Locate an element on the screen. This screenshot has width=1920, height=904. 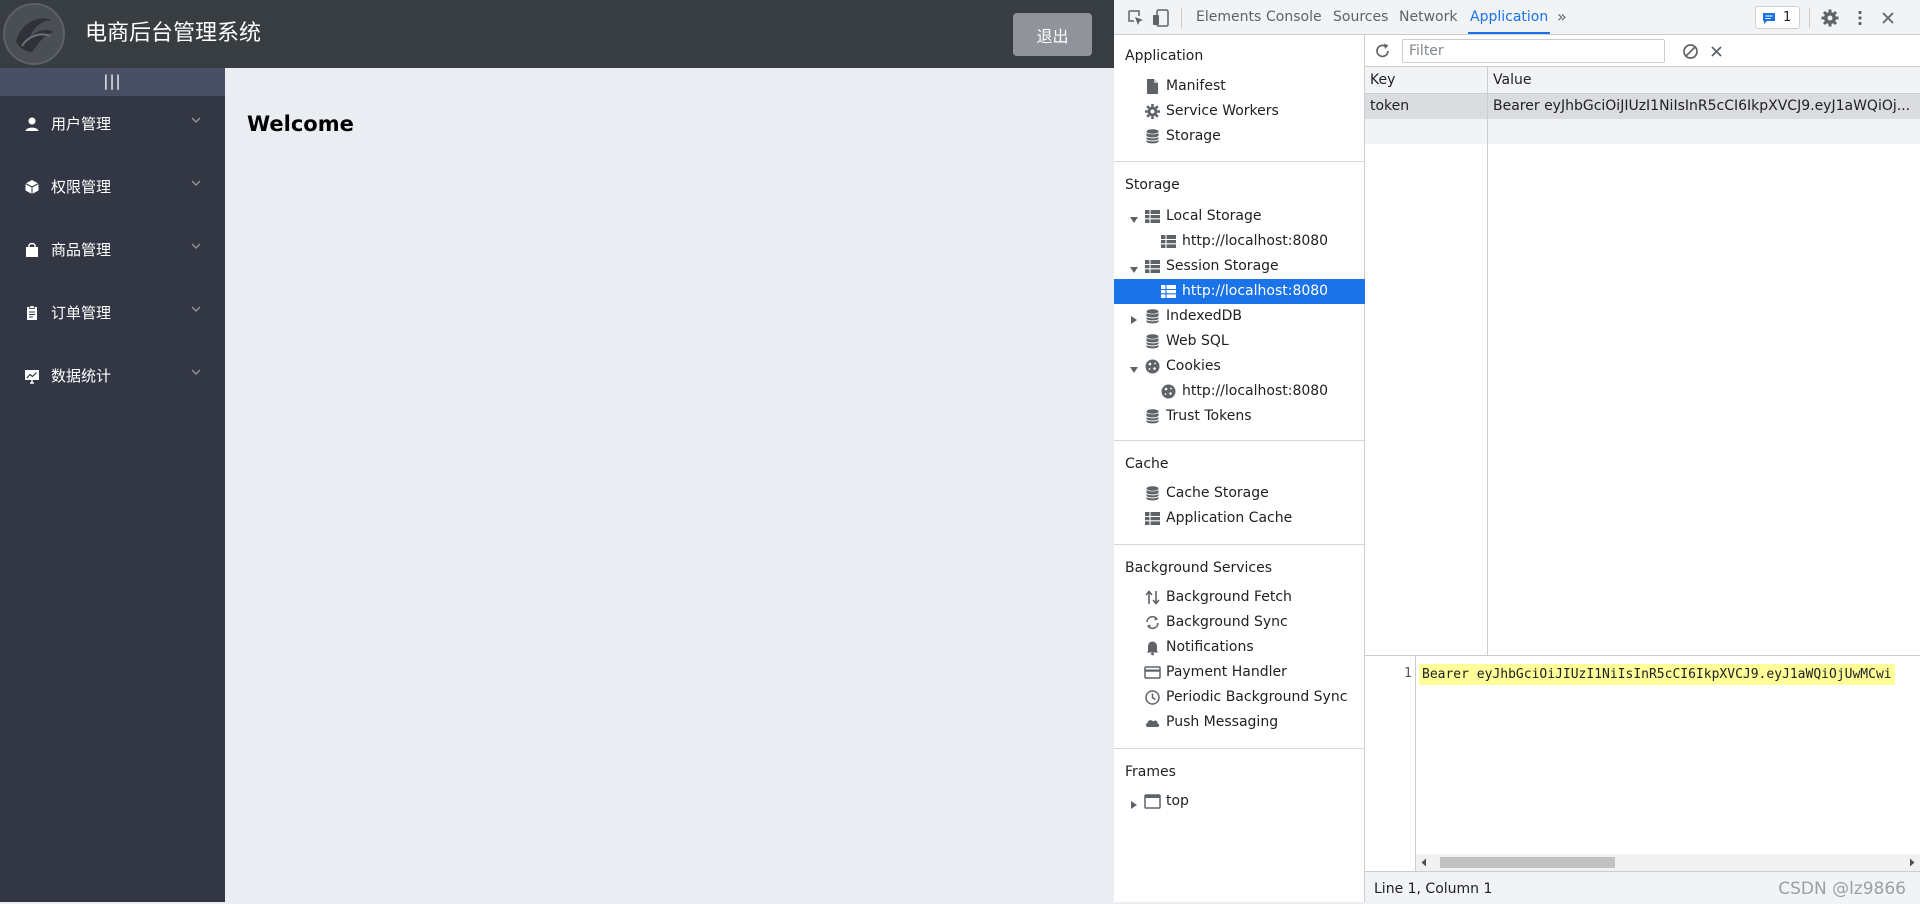
issues-counter: 1 is located at coordinates (1777, 17).